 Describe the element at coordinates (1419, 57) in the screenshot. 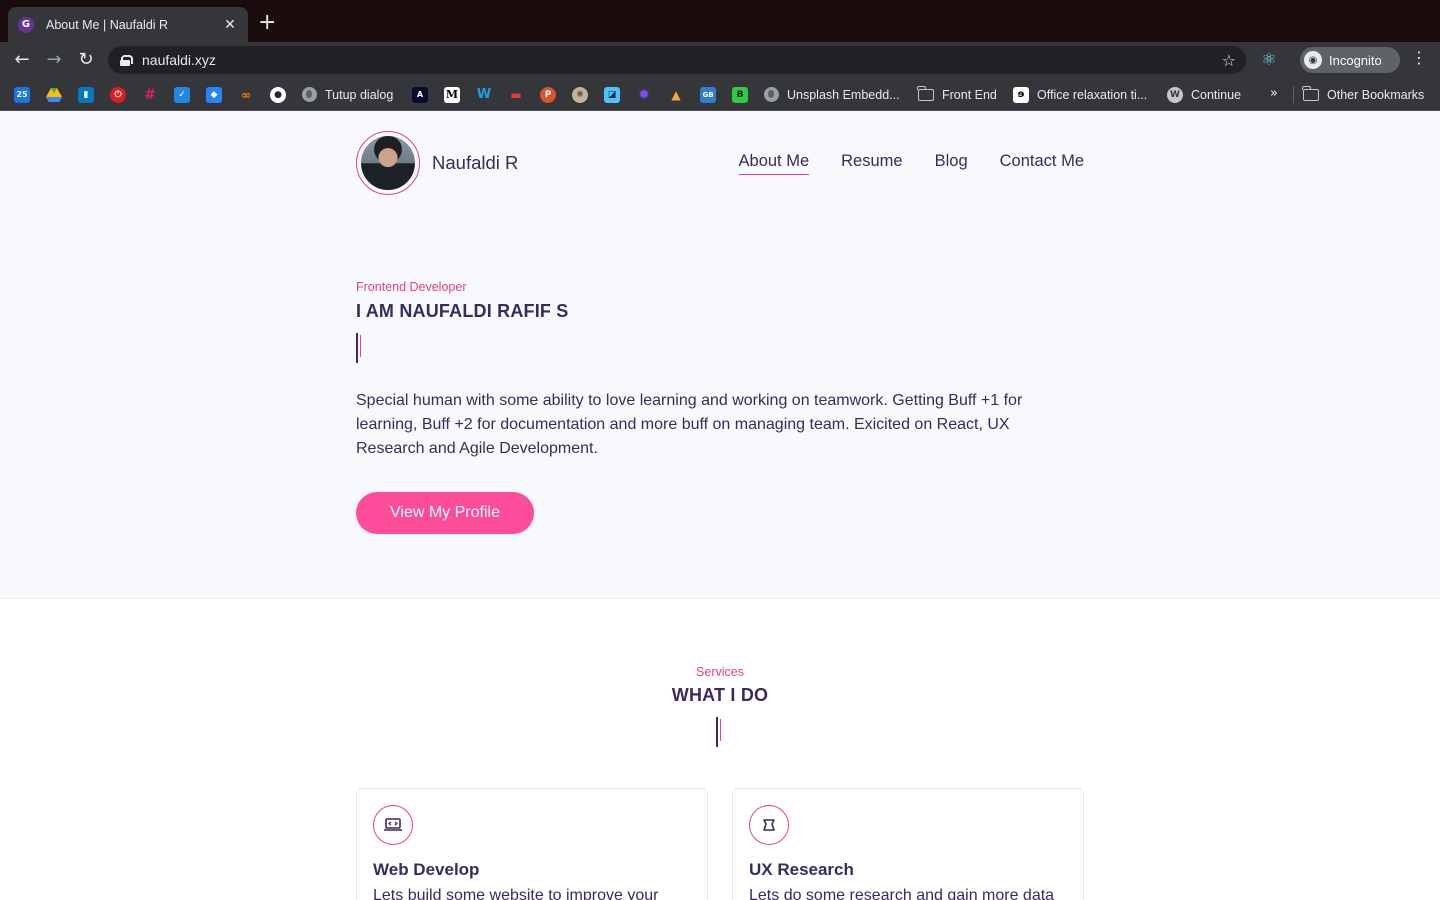

I see `browser-menu-icon: ⋮` at that location.